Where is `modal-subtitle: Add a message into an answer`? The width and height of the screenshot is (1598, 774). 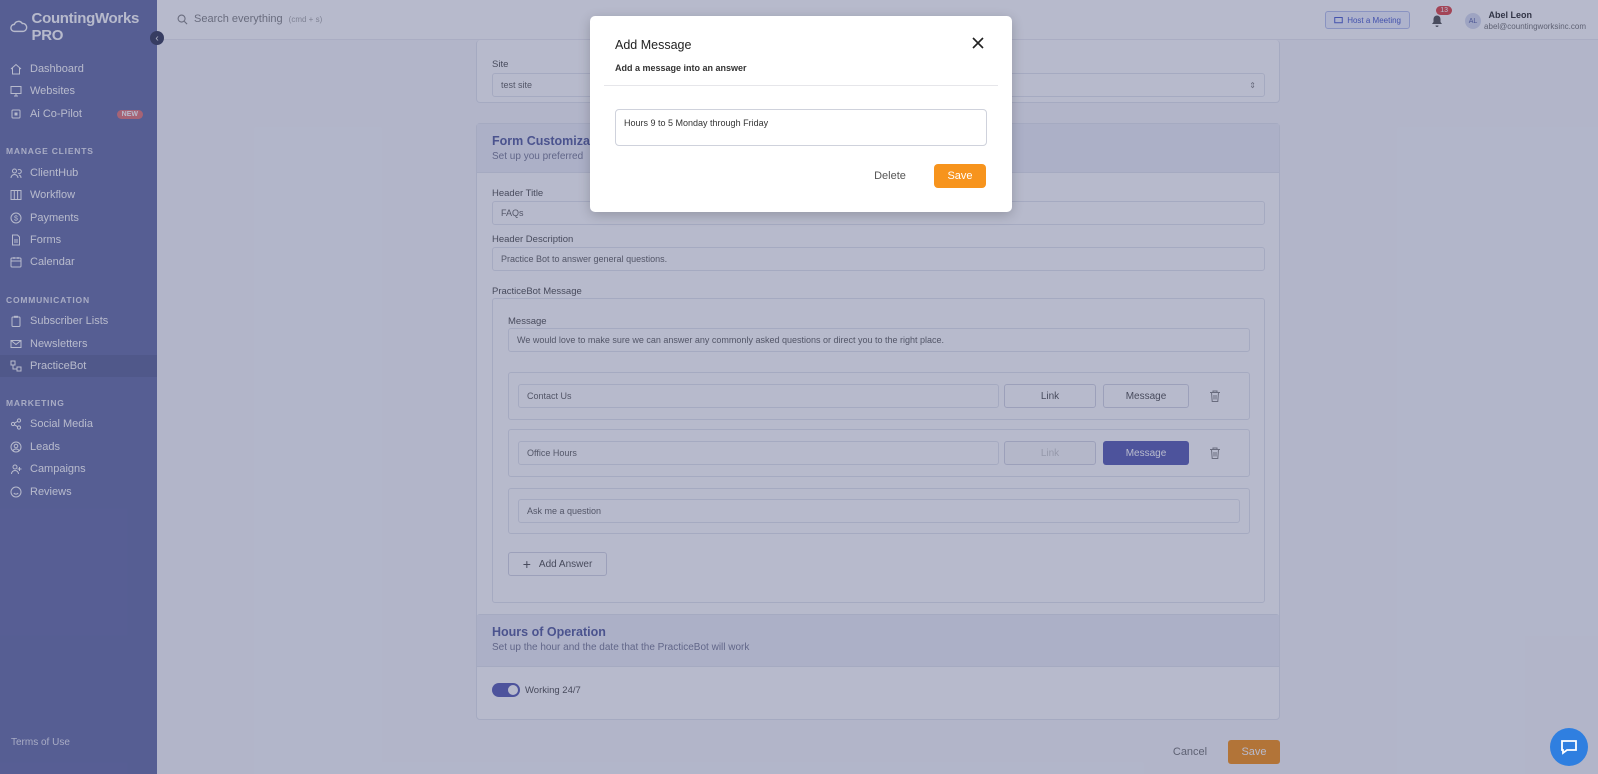
modal-subtitle: Add a message into an answer is located at coordinates (681, 68).